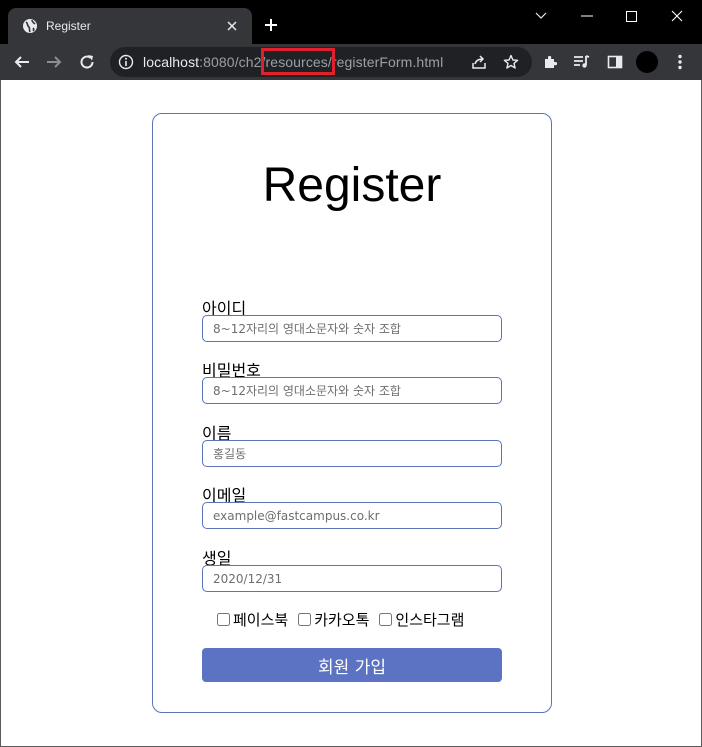 The width and height of the screenshot is (702, 747). Describe the element at coordinates (677, 16) in the screenshot. I see `close-window-icon` at that location.